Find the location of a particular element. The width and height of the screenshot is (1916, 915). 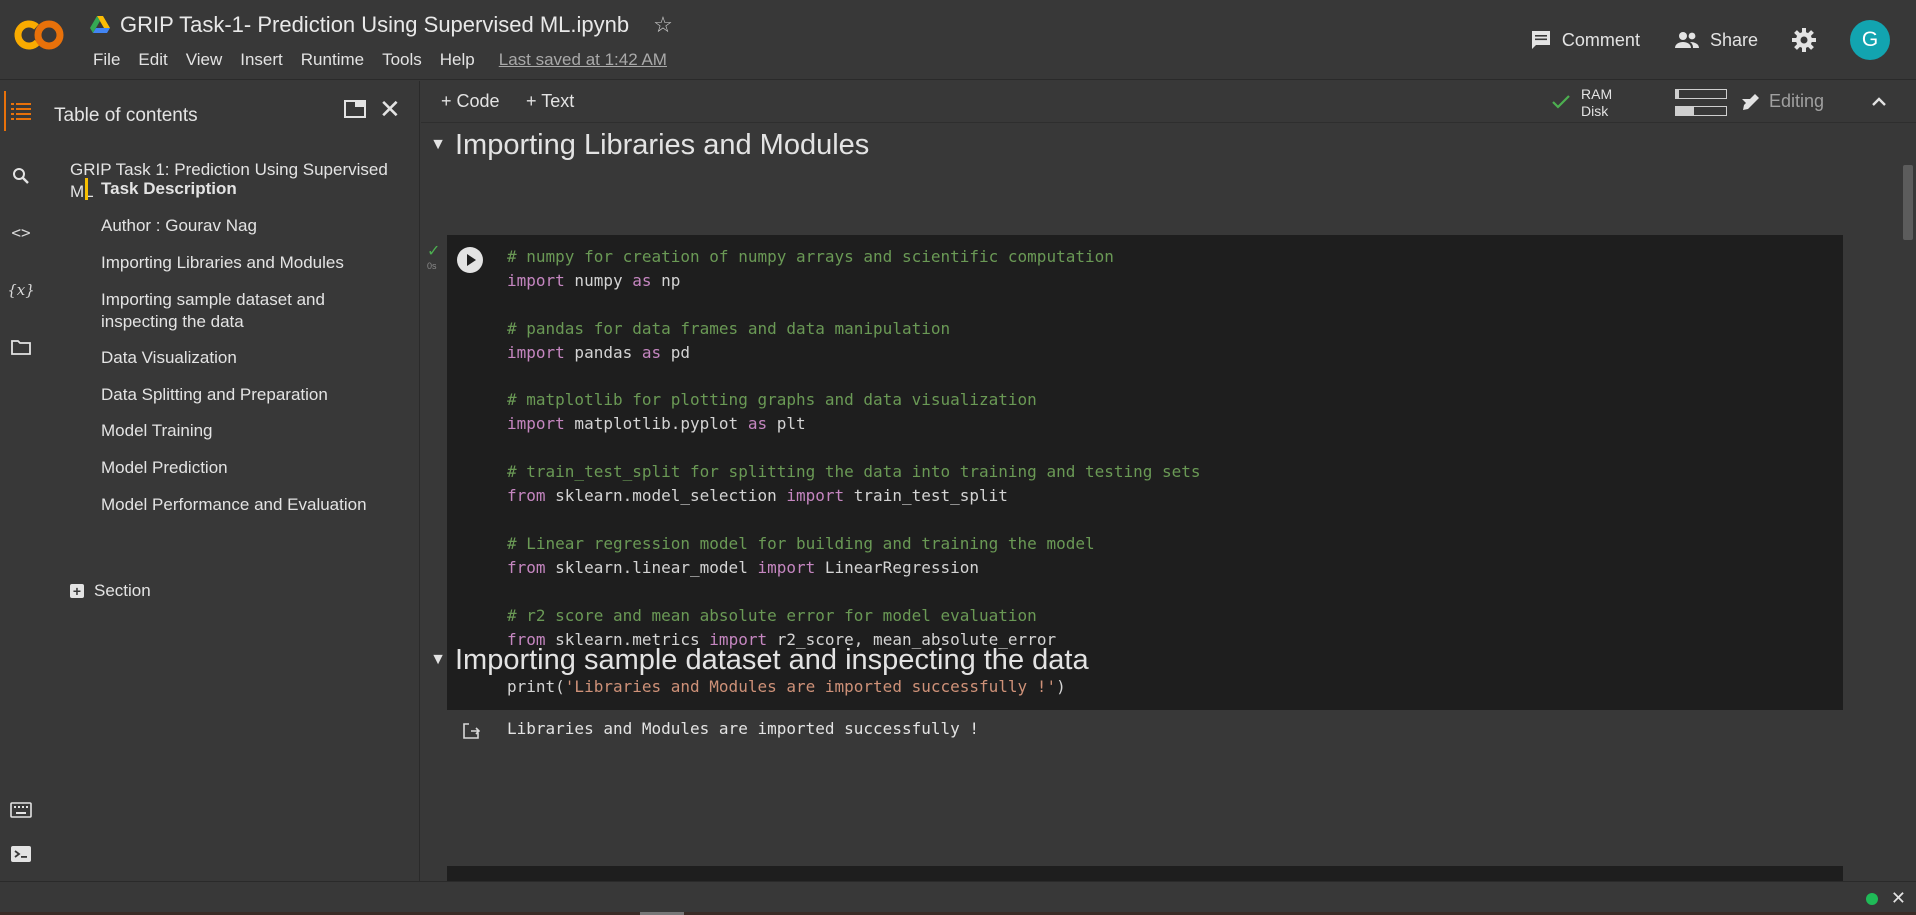

editing-mode-button: Editing is located at coordinates (1782, 101).